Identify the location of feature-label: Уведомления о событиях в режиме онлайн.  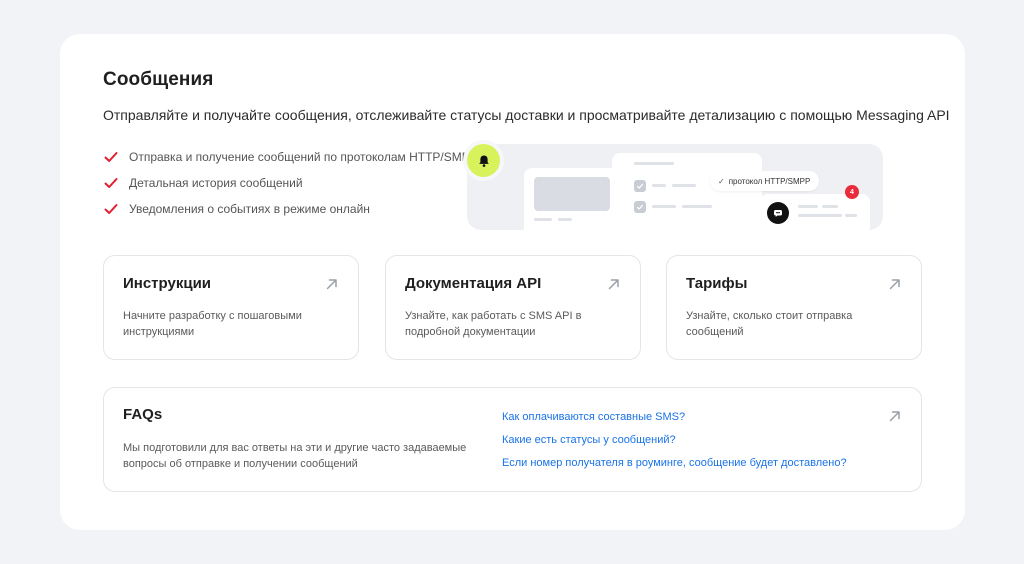
(249, 209).